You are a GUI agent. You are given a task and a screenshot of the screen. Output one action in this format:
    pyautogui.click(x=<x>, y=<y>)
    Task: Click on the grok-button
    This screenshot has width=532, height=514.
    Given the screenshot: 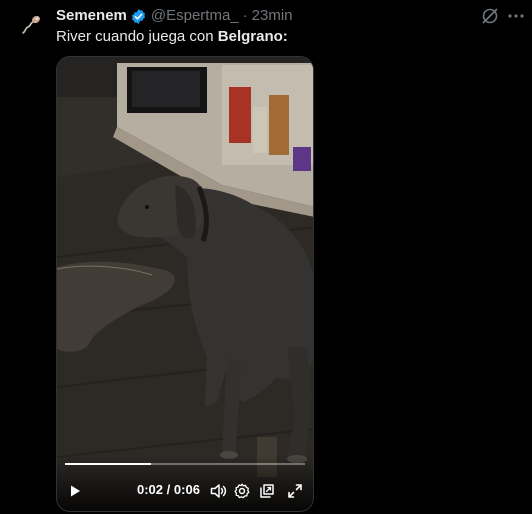 What is the action you would take?
    pyautogui.click(x=490, y=16)
    